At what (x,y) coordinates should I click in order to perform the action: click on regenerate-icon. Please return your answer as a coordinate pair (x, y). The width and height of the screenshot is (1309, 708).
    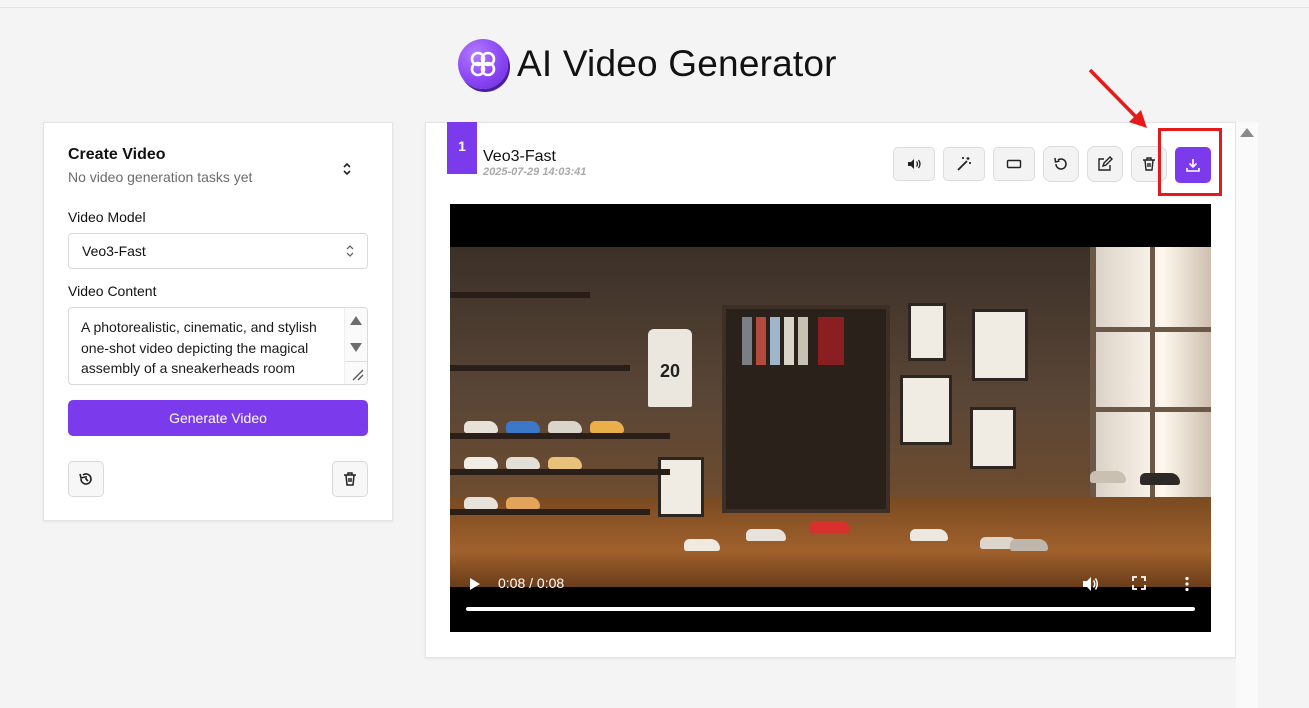
    Looking at the image, I should click on (1060, 163).